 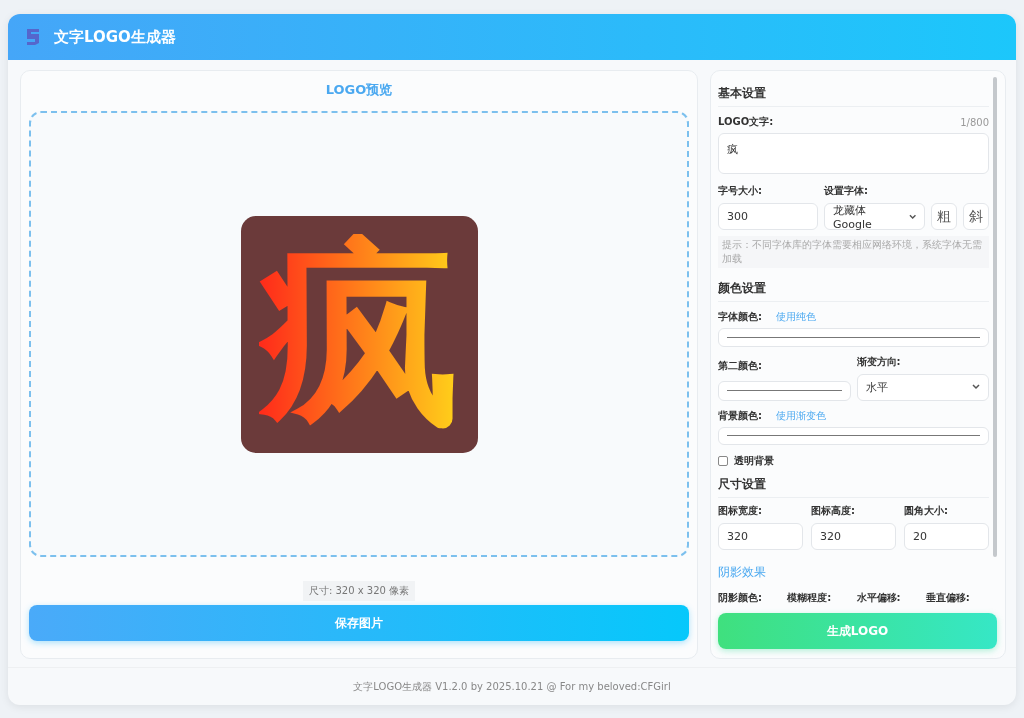 What do you see at coordinates (746, 122) in the screenshot?
I see `field-label: LOGO文字:` at bounding box center [746, 122].